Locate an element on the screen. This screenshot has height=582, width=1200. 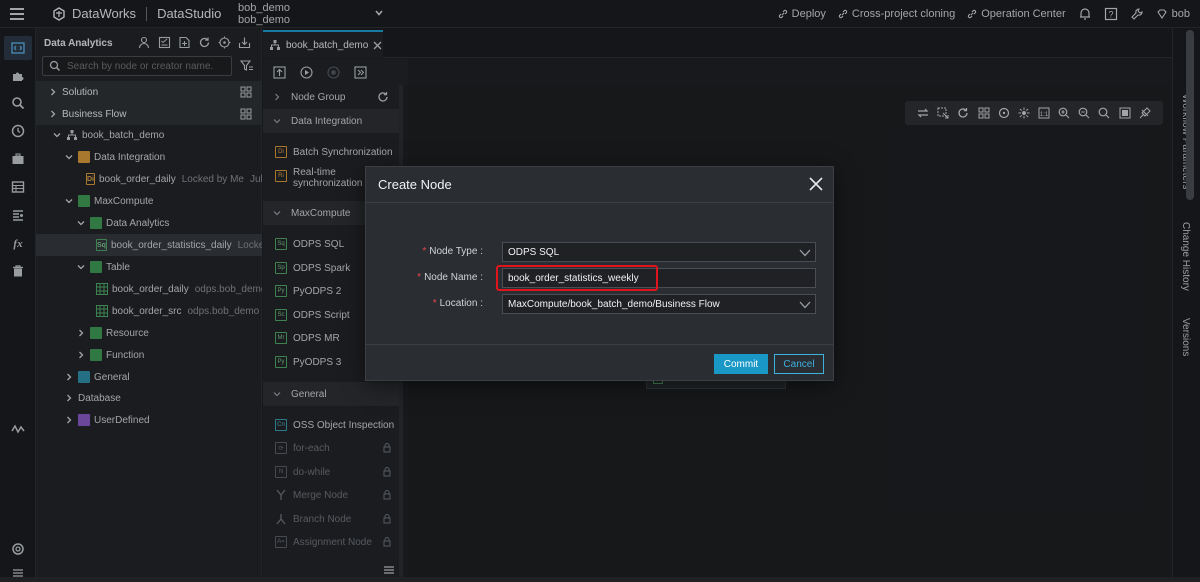
cancel-button: Cancel is located at coordinates (799, 364).